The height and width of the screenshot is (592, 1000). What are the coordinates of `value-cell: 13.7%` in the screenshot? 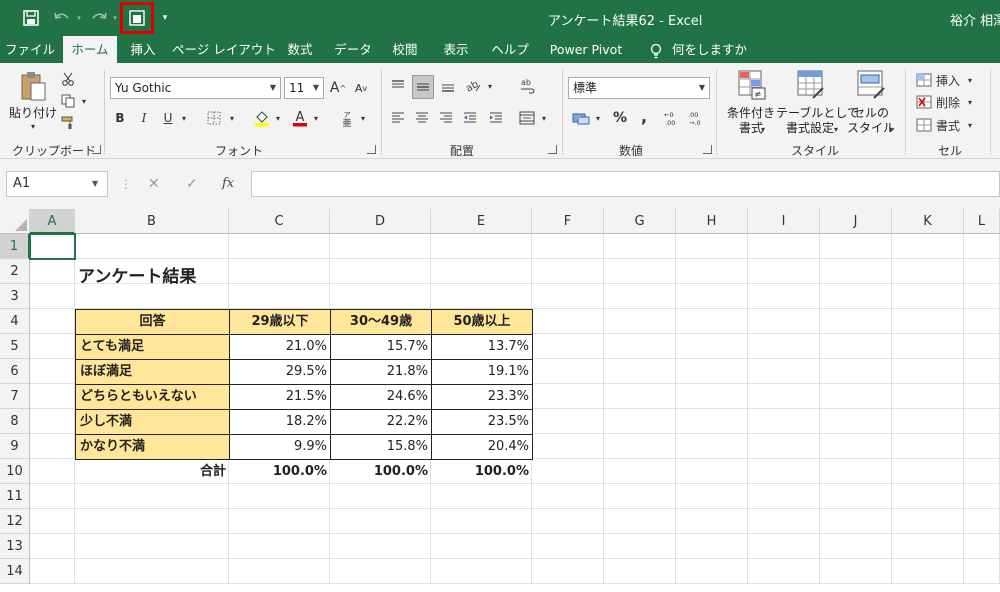 It's located at (482, 347).